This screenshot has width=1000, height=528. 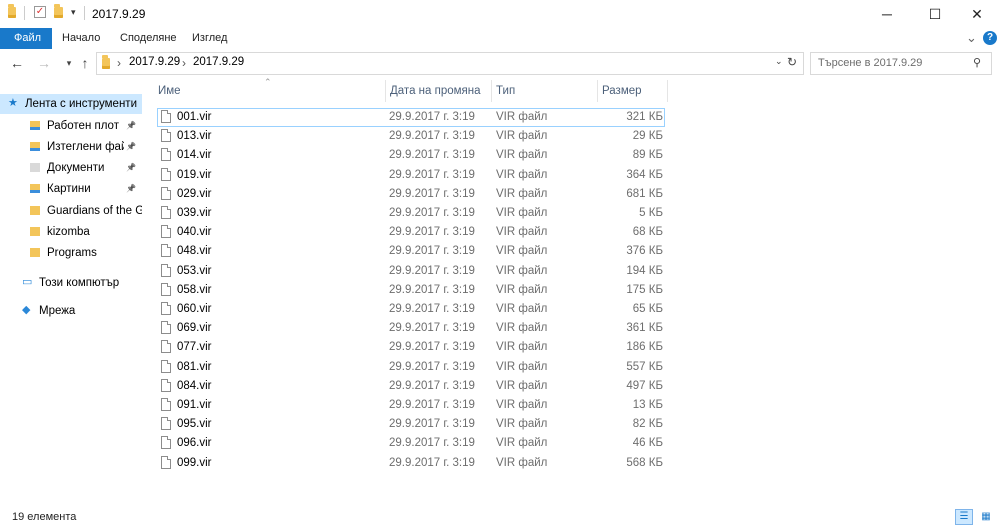 What do you see at coordinates (270, 91) in the screenshot?
I see `column-name: Име` at bounding box center [270, 91].